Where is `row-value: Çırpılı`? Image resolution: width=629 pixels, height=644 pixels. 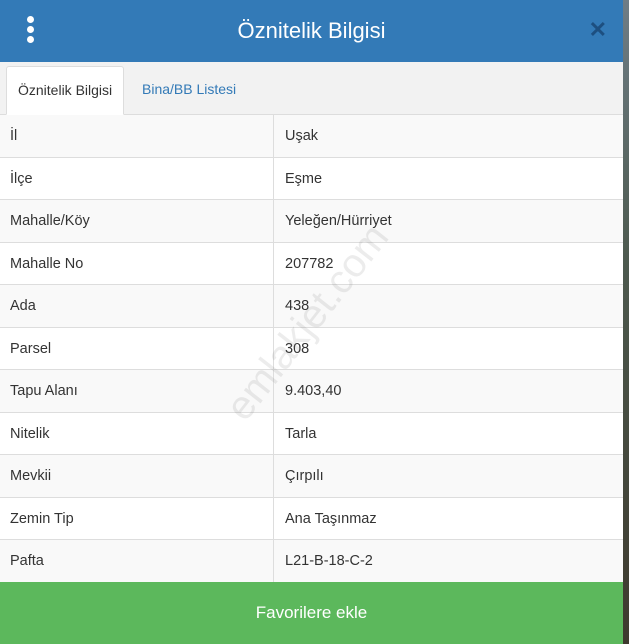
row-value: Çırpılı is located at coordinates (304, 476).